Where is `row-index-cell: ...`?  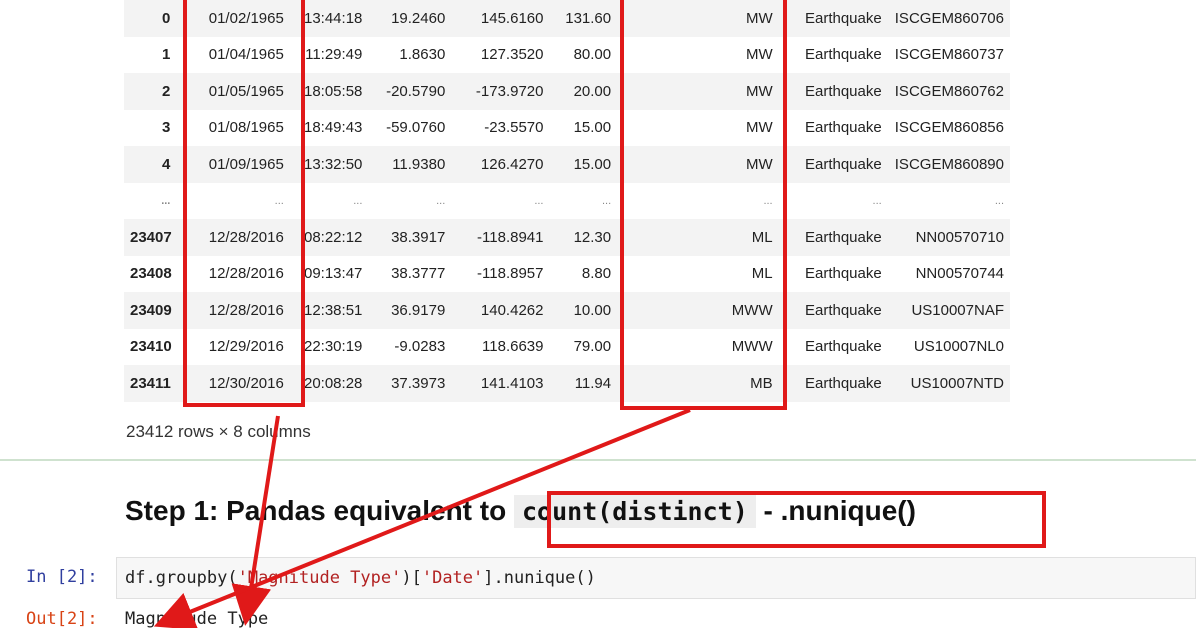 row-index-cell: ... is located at coordinates (150, 200).